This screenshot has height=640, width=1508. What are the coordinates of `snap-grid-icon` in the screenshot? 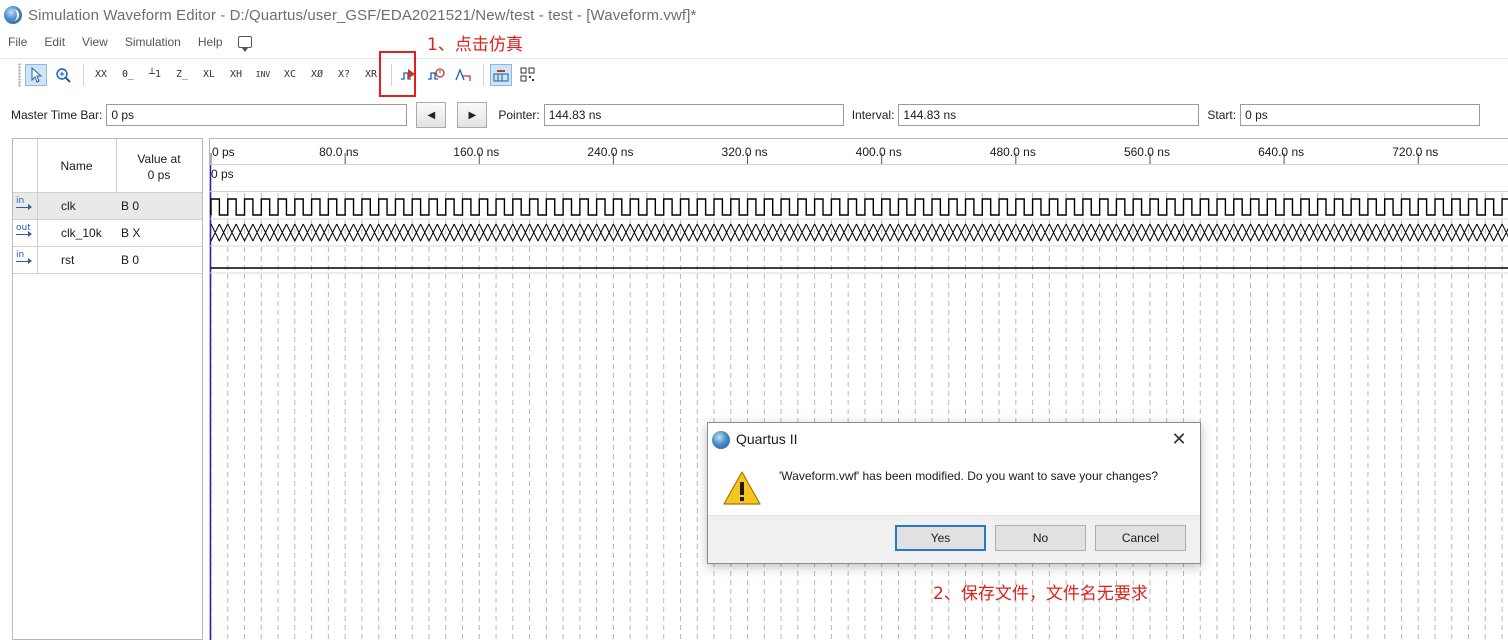 It's located at (501, 75).